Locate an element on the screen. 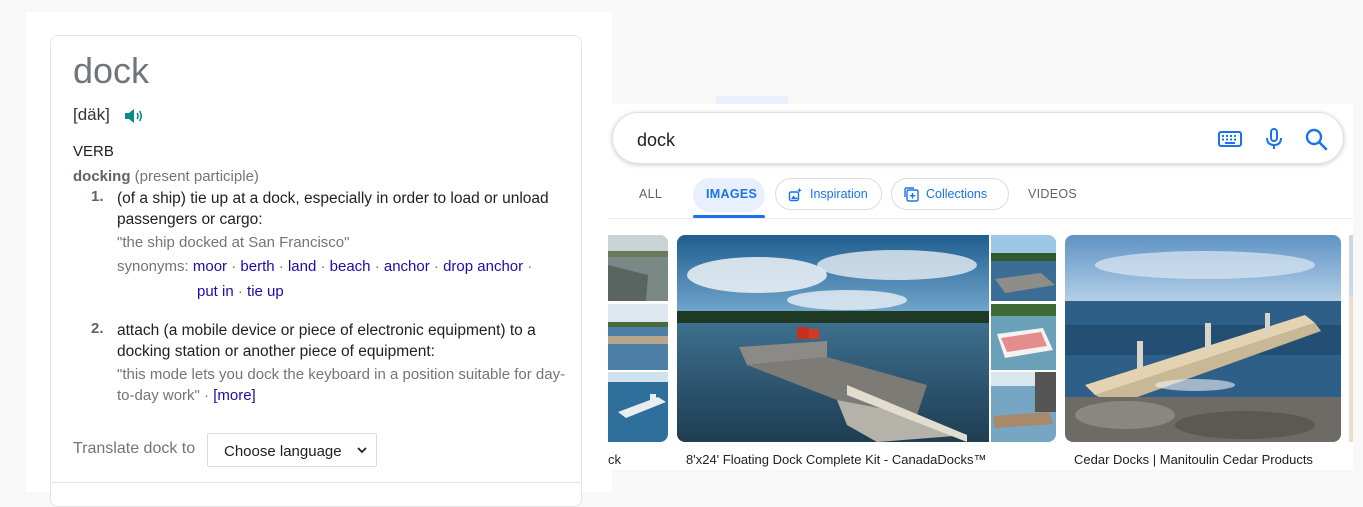 The image size is (1363, 507). sense-number: 2. is located at coordinates (97, 328).